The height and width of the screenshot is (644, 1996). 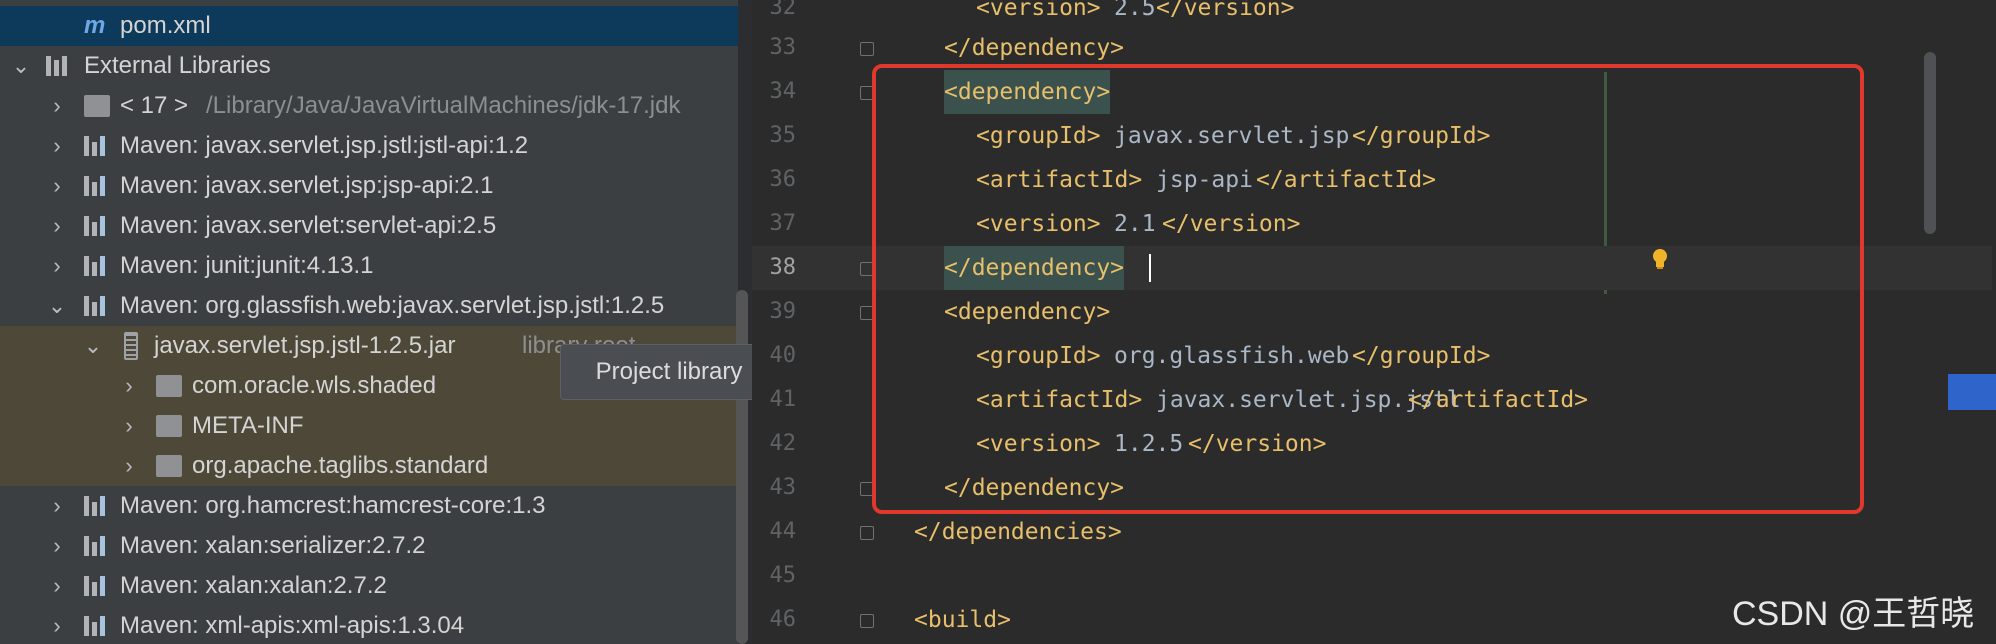 What do you see at coordinates (60, 66) in the screenshot?
I see `libraries-icon` at bounding box center [60, 66].